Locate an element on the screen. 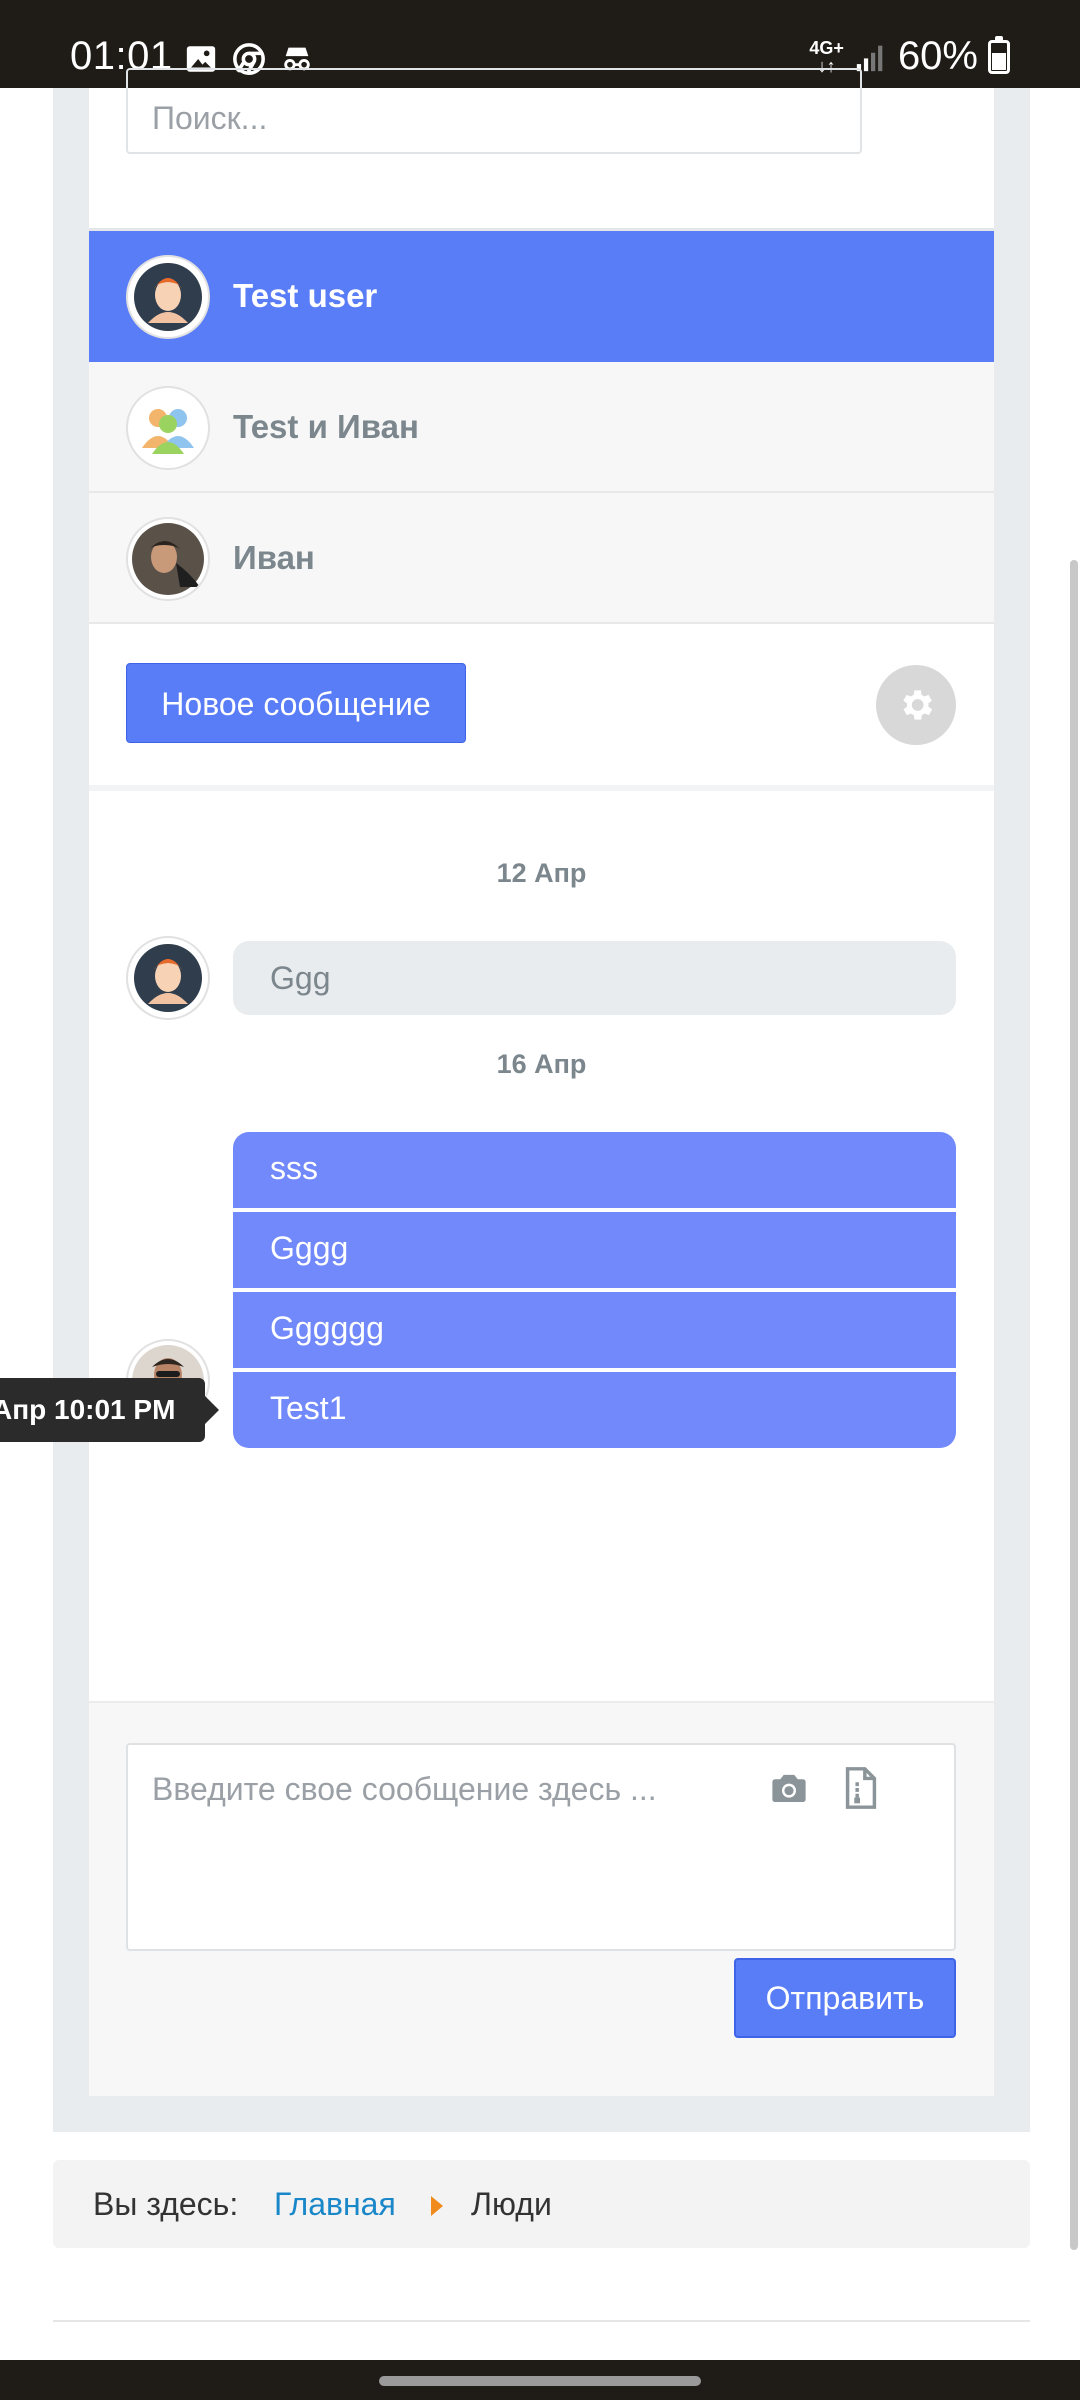 The image size is (1080, 2400). group-avatar is located at coordinates (168, 428).